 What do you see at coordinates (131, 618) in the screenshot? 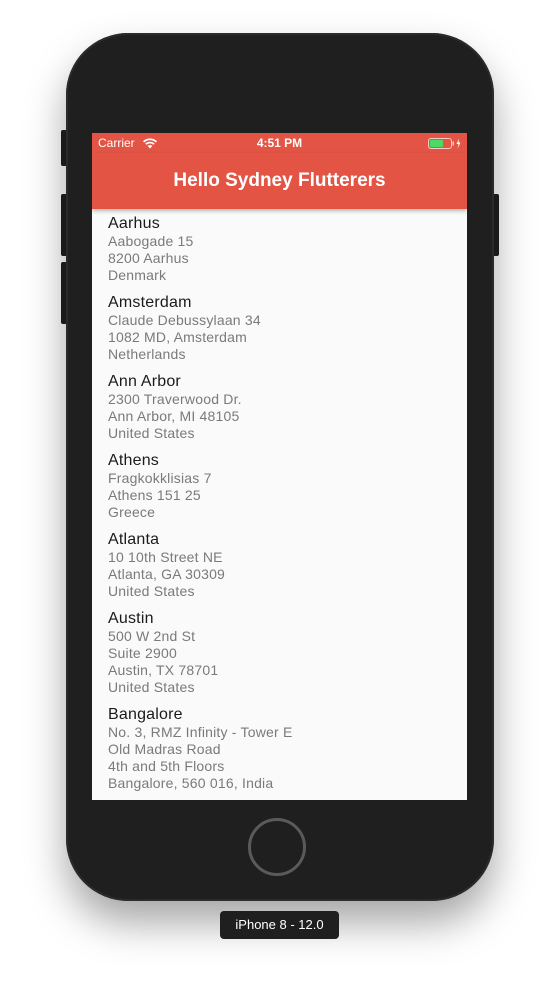
I see `office-name: Austin` at bounding box center [131, 618].